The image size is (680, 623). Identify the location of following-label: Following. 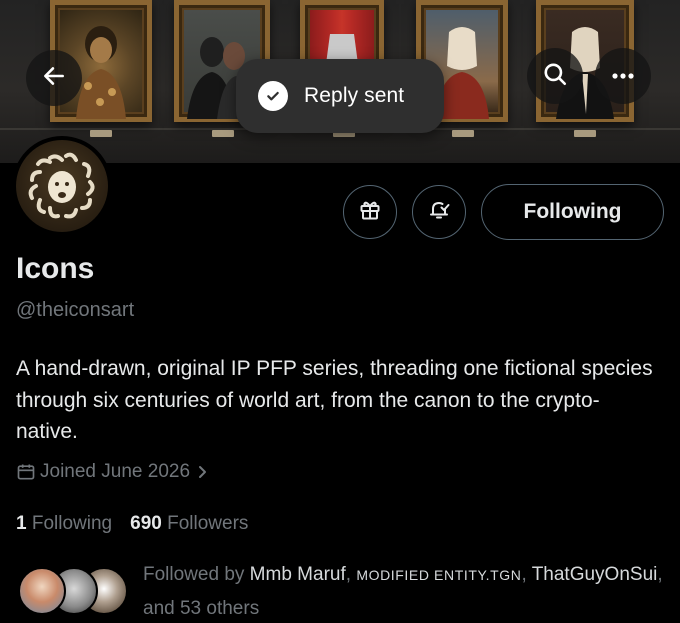
(72, 523).